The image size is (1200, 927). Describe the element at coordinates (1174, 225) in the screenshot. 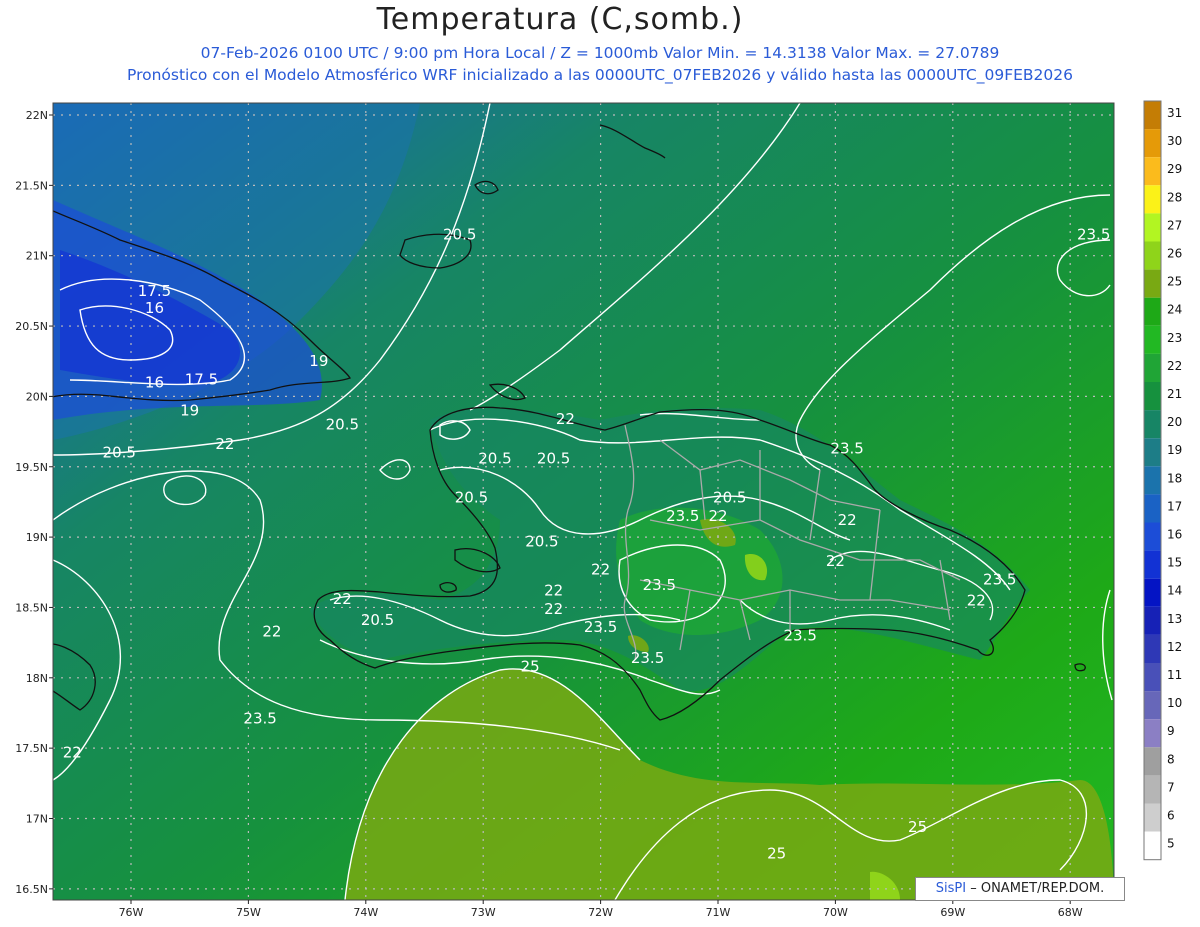

I see `colorbar-label: 27` at that location.